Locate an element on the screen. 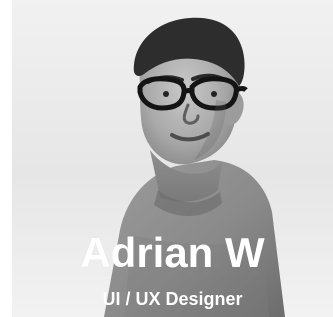 This screenshot has width=333, height=317. profile-name: Adrian W is located at coordinates (172, 252).